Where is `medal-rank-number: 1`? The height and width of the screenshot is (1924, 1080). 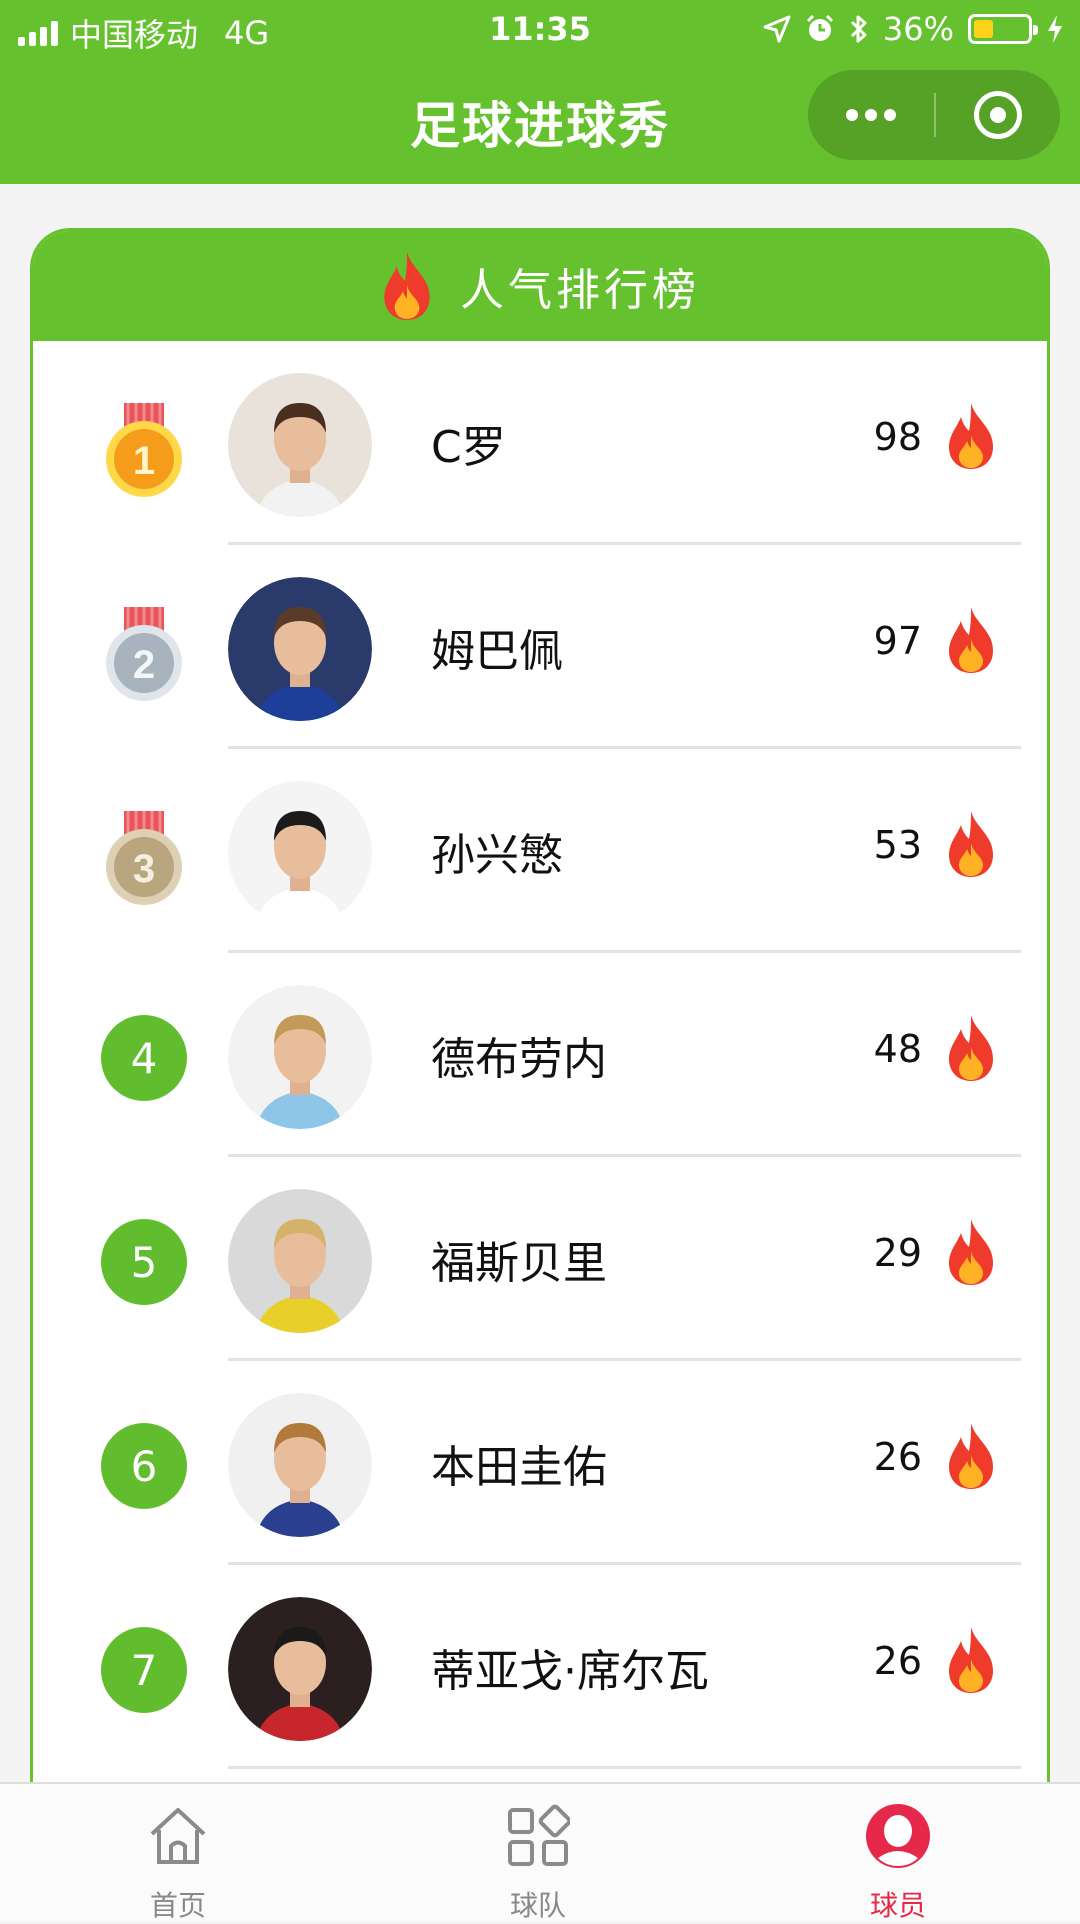
medal-rank-number: 1 is located at coordinates (144, 461).